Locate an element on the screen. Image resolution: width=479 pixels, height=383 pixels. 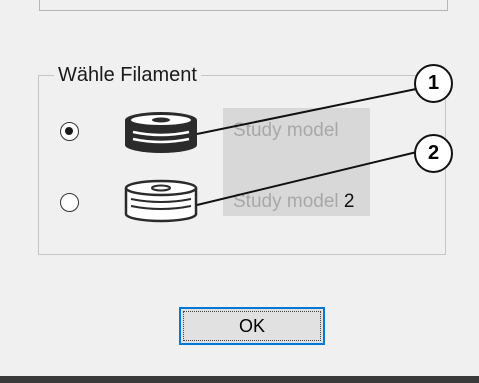
radio-selected-dot is located at coordinates (69, 131).